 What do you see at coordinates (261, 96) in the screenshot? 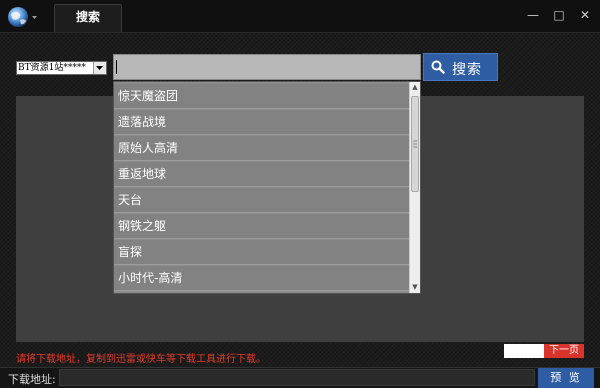
I see `suggestion-item: 惊天魔盗团` at bounding box center [261, 96].